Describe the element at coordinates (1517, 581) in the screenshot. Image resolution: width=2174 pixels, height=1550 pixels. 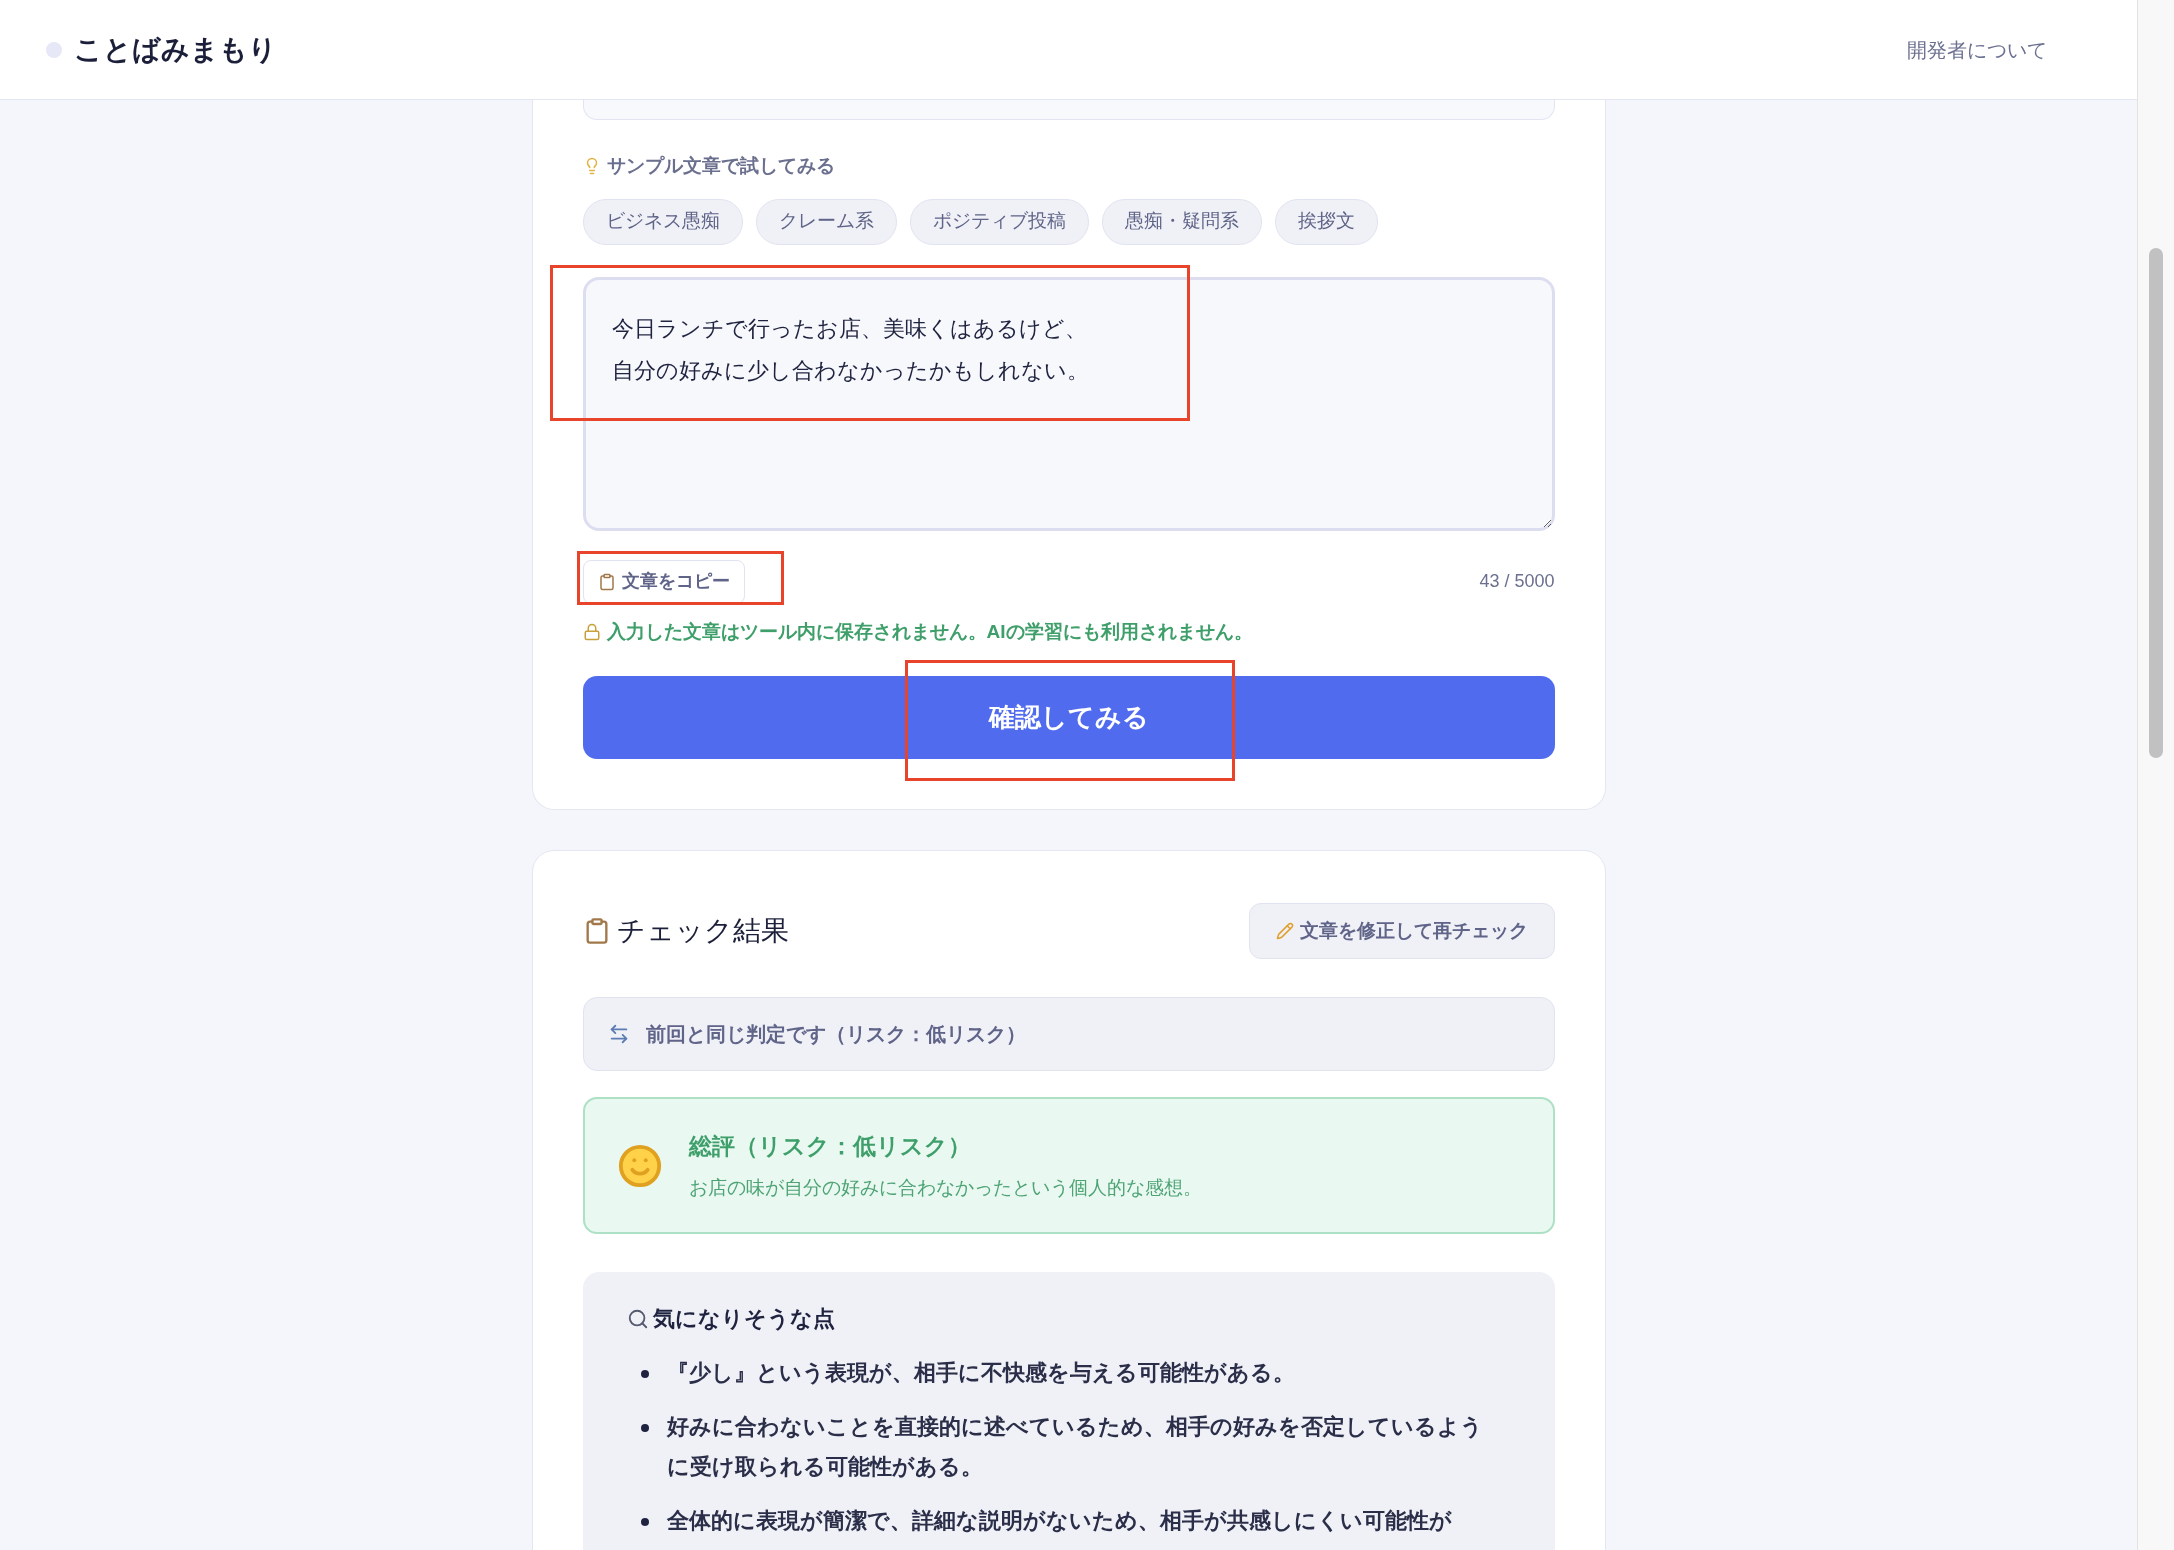
I see `character-counter: 43 / 5000` at that location.